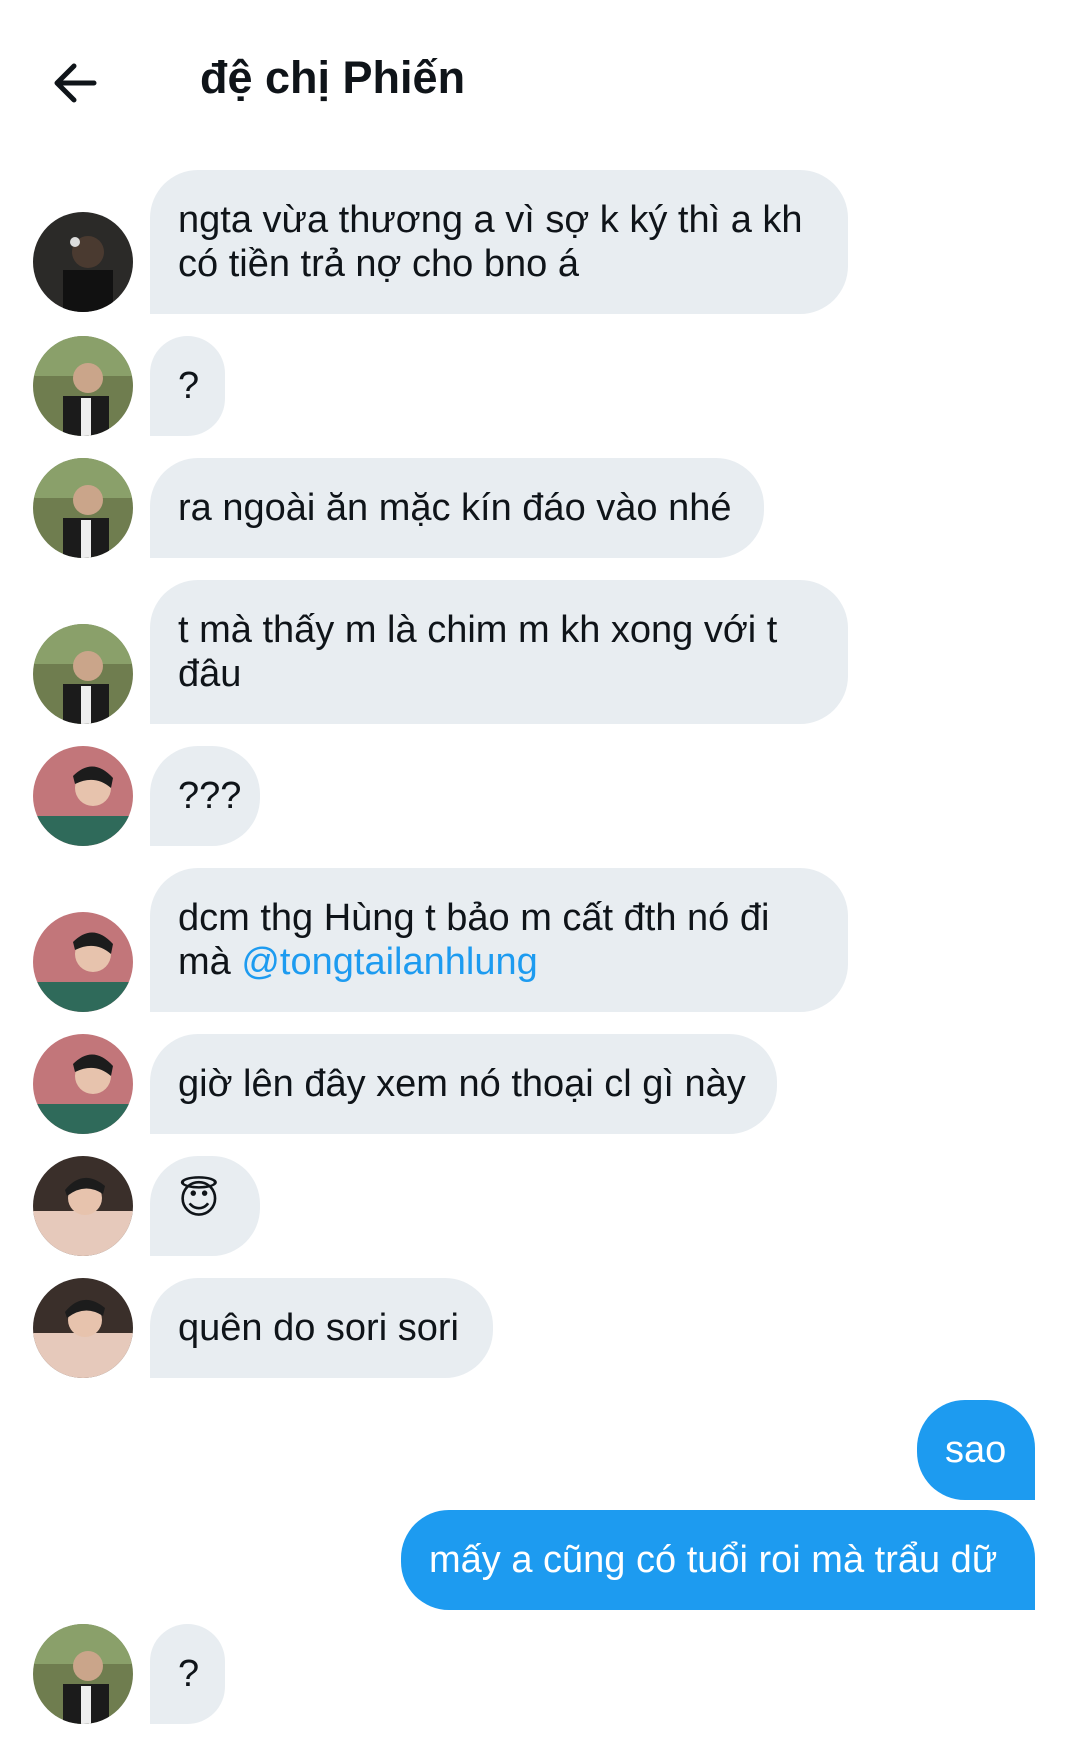  I want to click on message-bubble: giờ lên đây xem nó thoại cl gì này, so click(463, 1084).